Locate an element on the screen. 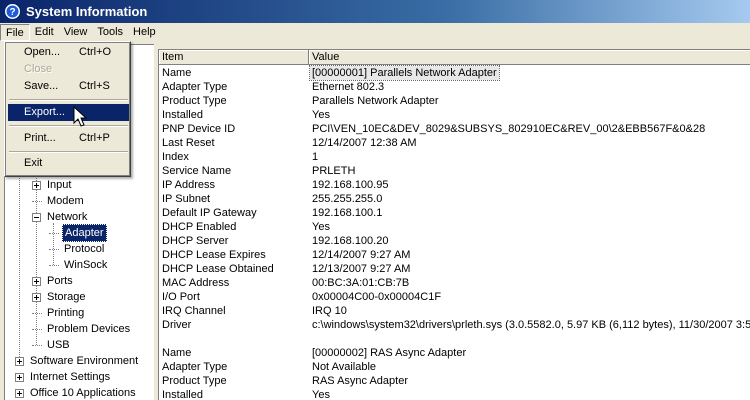  table-row: DHCP Lease Obtained 12/13/2007 9:27 AM is located at coordinates (454, 269).